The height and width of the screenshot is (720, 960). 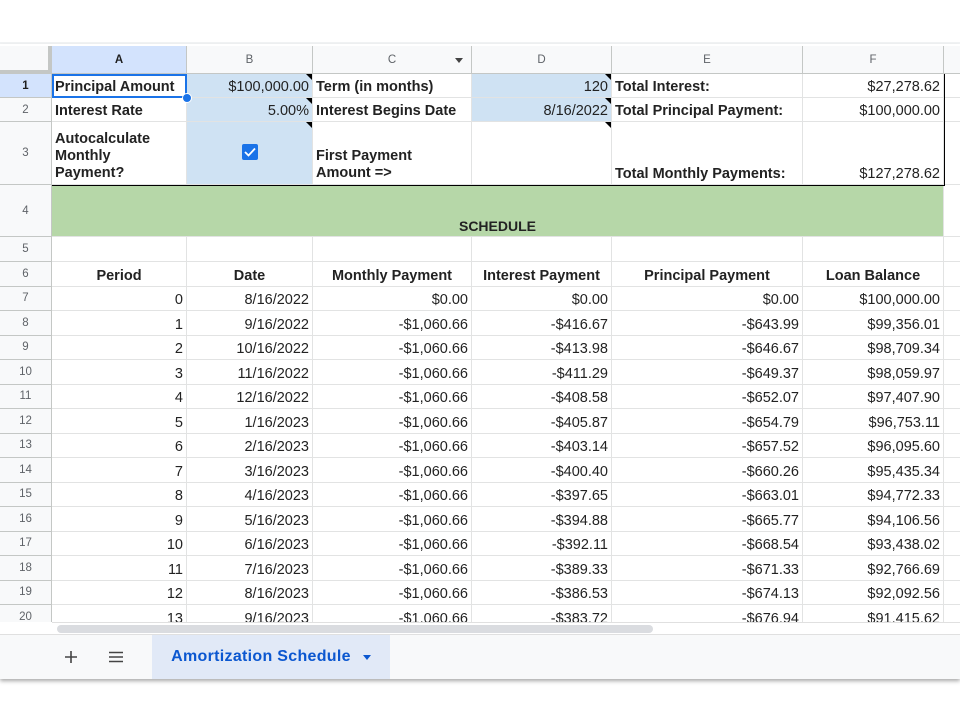 What do you see at coordinates (707, 110) in the screenshot?
I see `total-principal-label: Total Principal Payment:` at bounding box center [707, 110].